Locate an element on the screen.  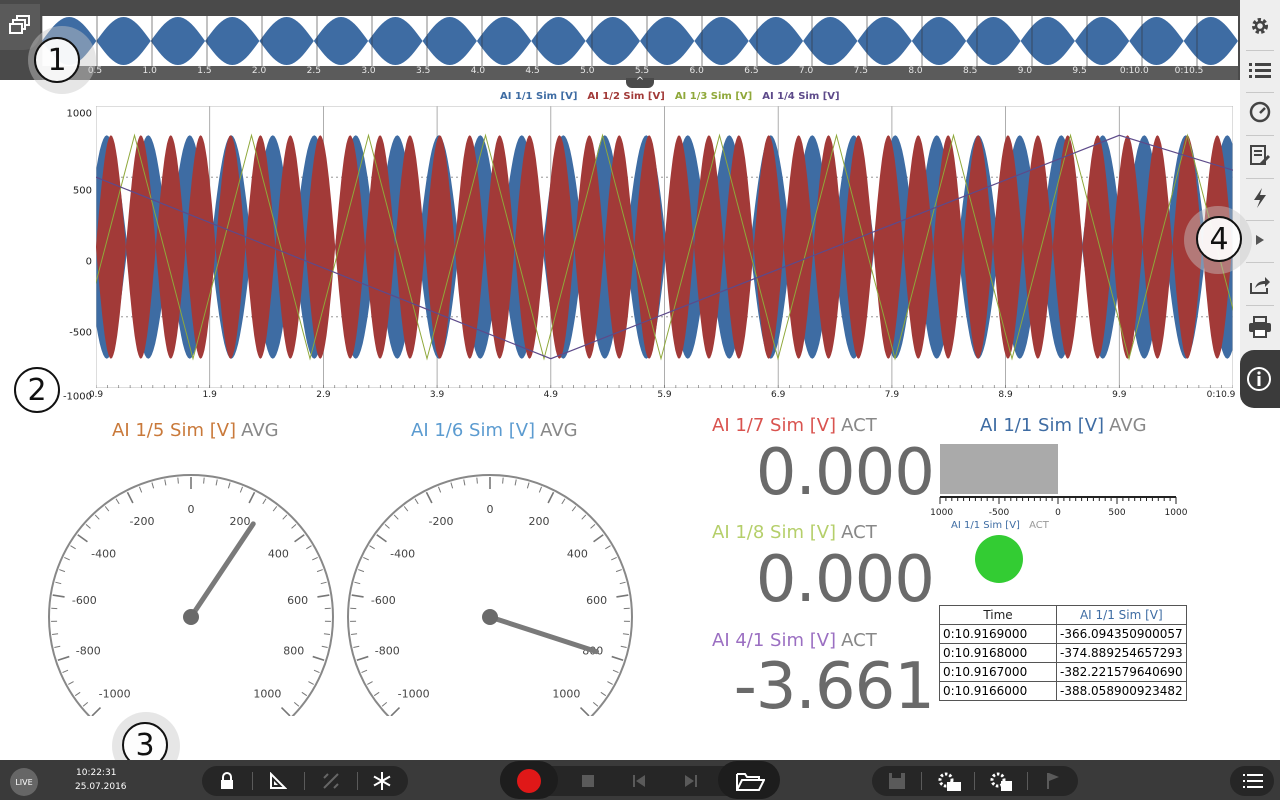
y-tick-label: -1000 is located at coordinates (77, 397).